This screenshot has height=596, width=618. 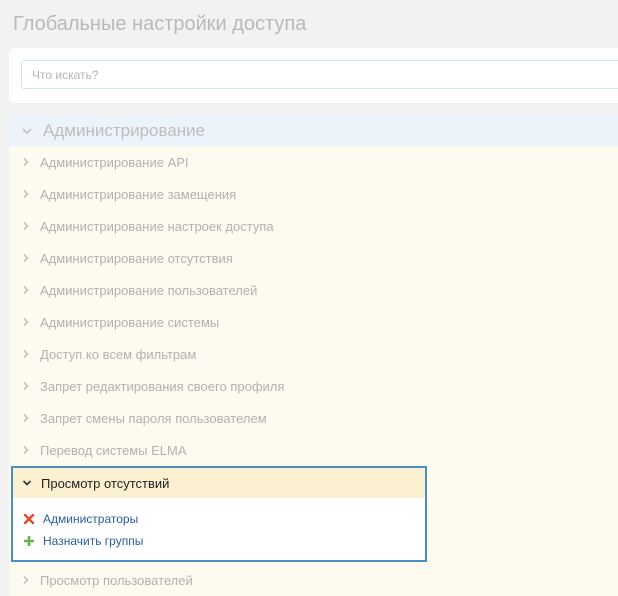 What do you see at coordinates (224, 541) in the screenshot?
I see `assign-groups-link: Назначить группы` at bounding box center [224, 541].